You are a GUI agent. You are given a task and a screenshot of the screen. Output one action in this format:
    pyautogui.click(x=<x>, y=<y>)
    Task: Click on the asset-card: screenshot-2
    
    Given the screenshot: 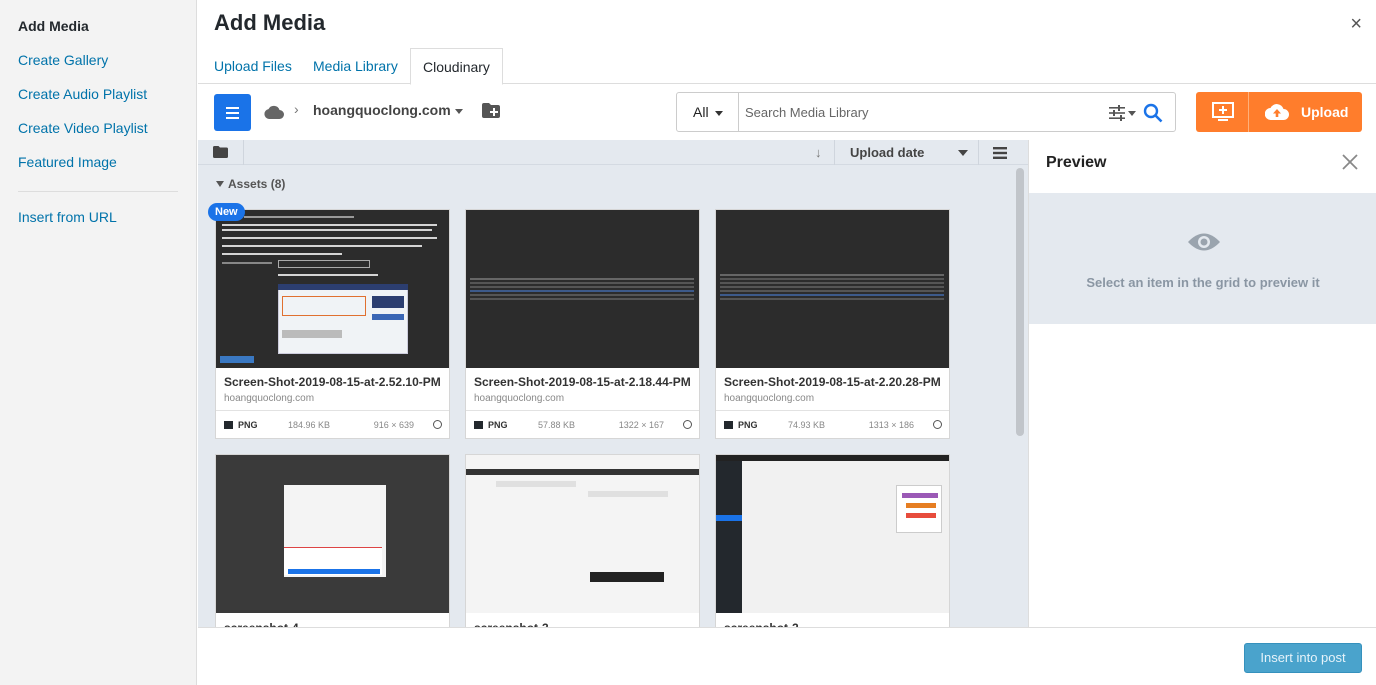 What is the action you would take?
    pyautogui.click(x=832, y=540)
    